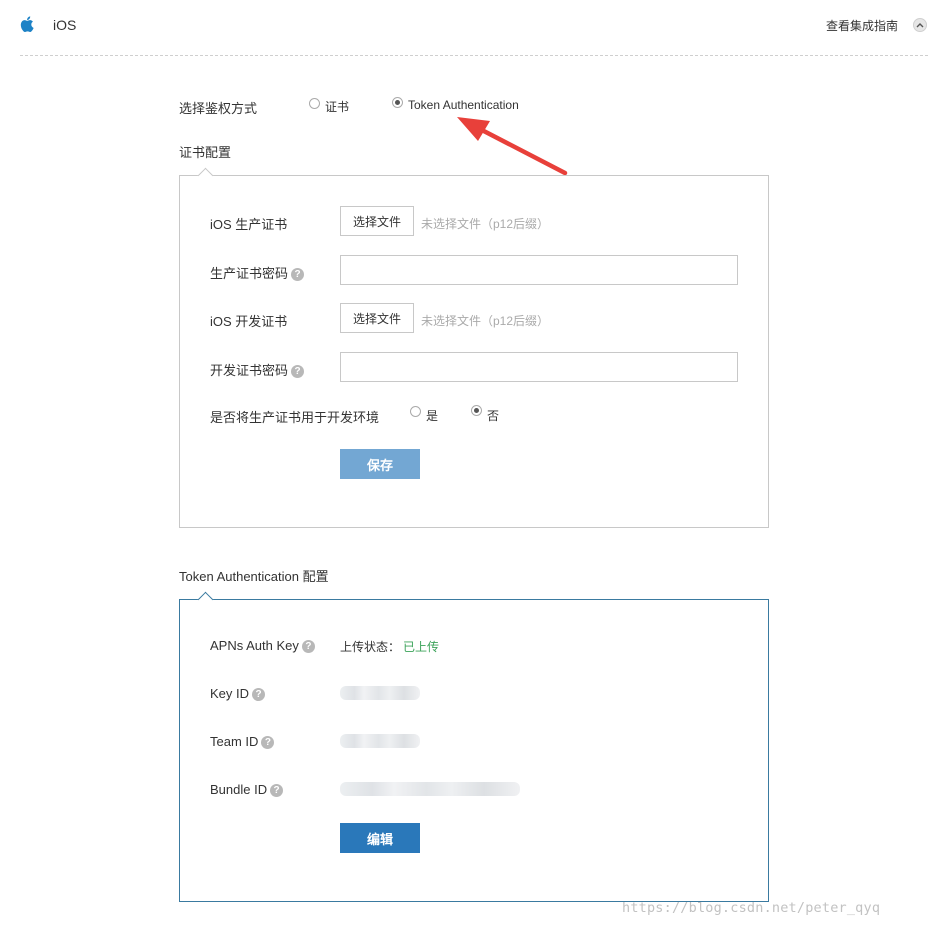  What do you see at coordinates (295, 417) in the screenshot?
I see `use-prod-for-dev-label: 是否将生产证书用于开发环境` at bounding box center [295, 417].